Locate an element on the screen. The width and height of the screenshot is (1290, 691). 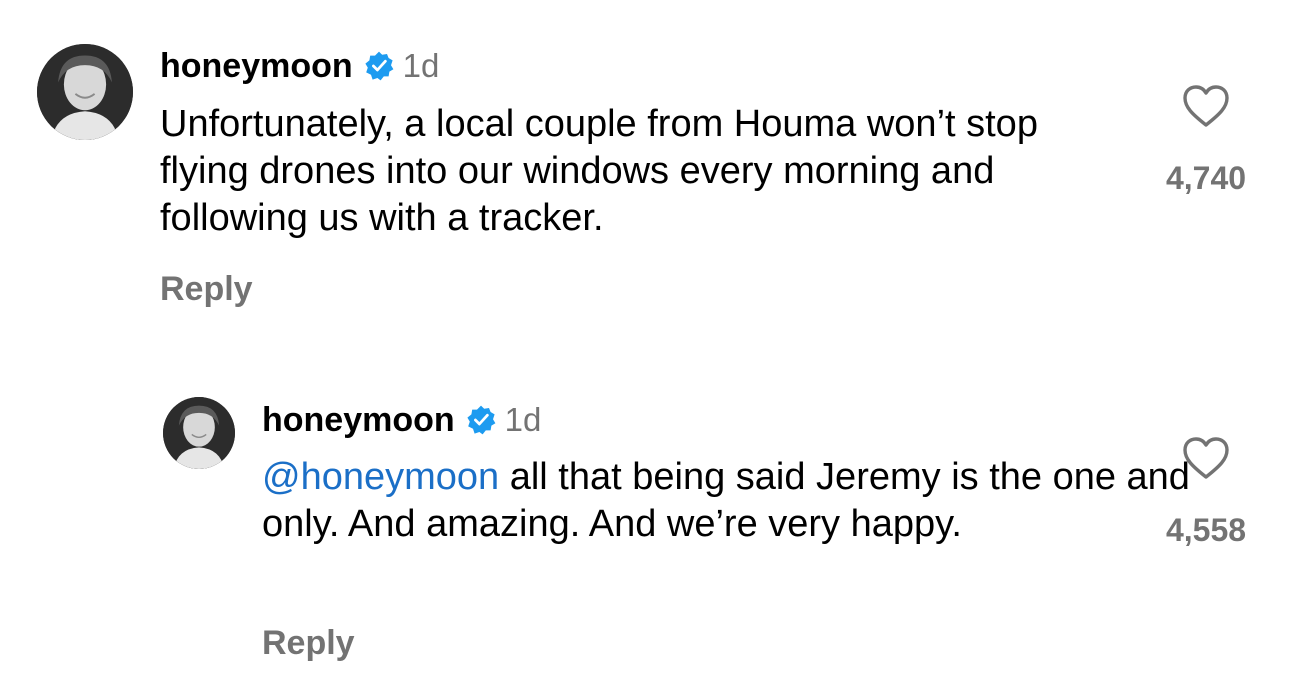
mention-link: @honeymoon is located at coordinates (380, 477).